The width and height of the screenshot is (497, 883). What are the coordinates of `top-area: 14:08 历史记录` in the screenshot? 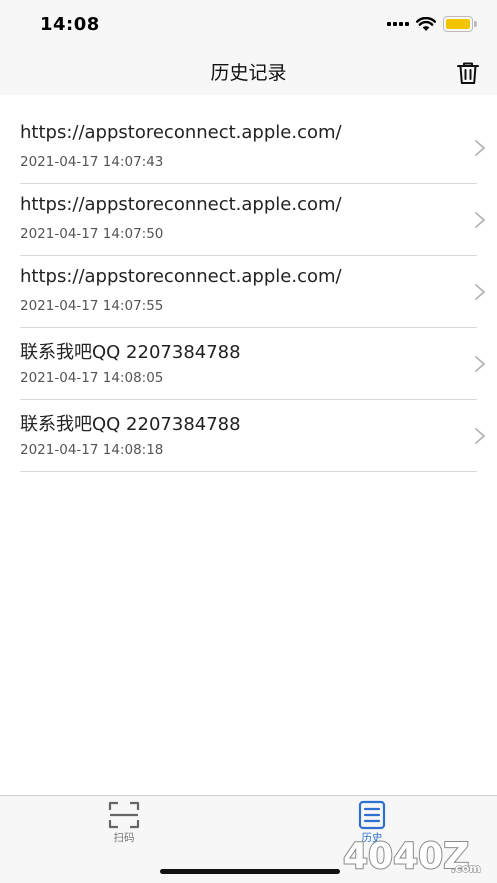 It's located at (248, 47).